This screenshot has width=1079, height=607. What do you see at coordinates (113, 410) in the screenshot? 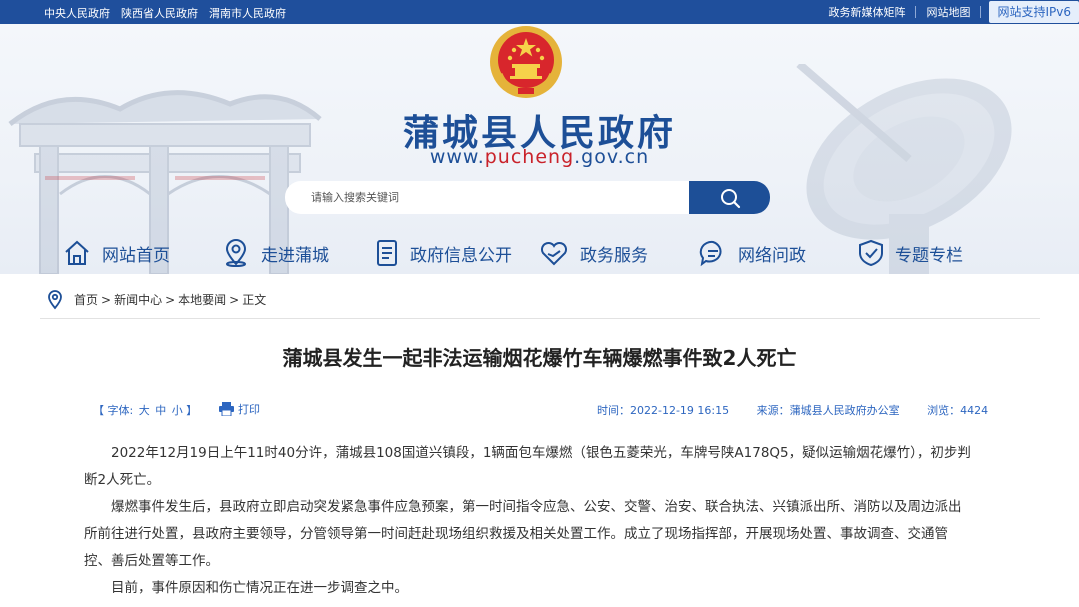
I see `font-size-label: 【 字体:` at bounding box center [113, 410].